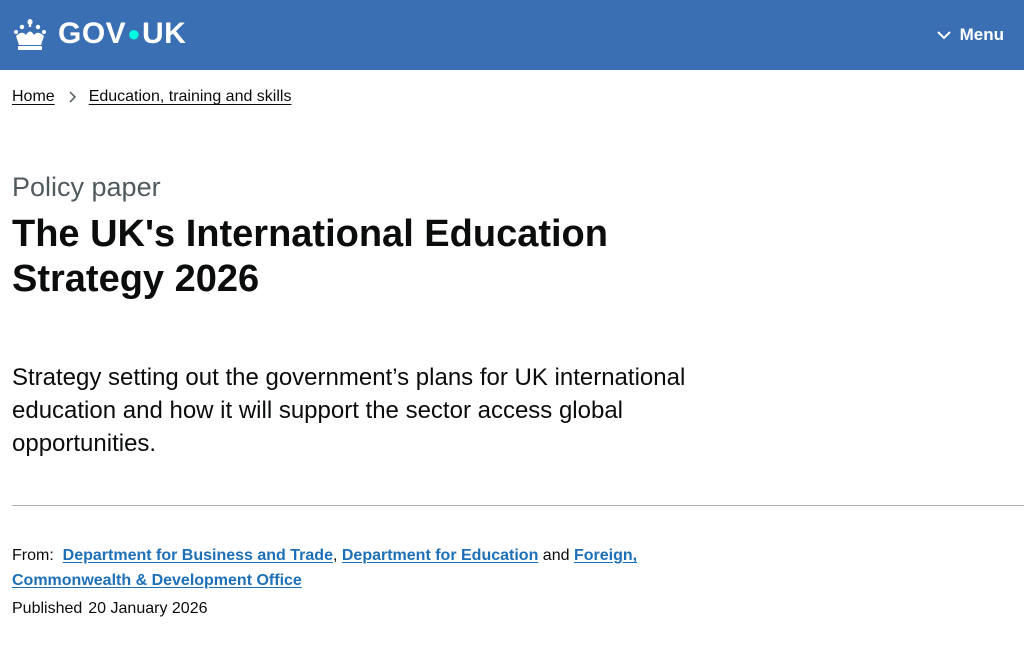 This screenshot has width=1024, height=657. I want to click on breadcrumb-home-link: Home, so click(33, 97).